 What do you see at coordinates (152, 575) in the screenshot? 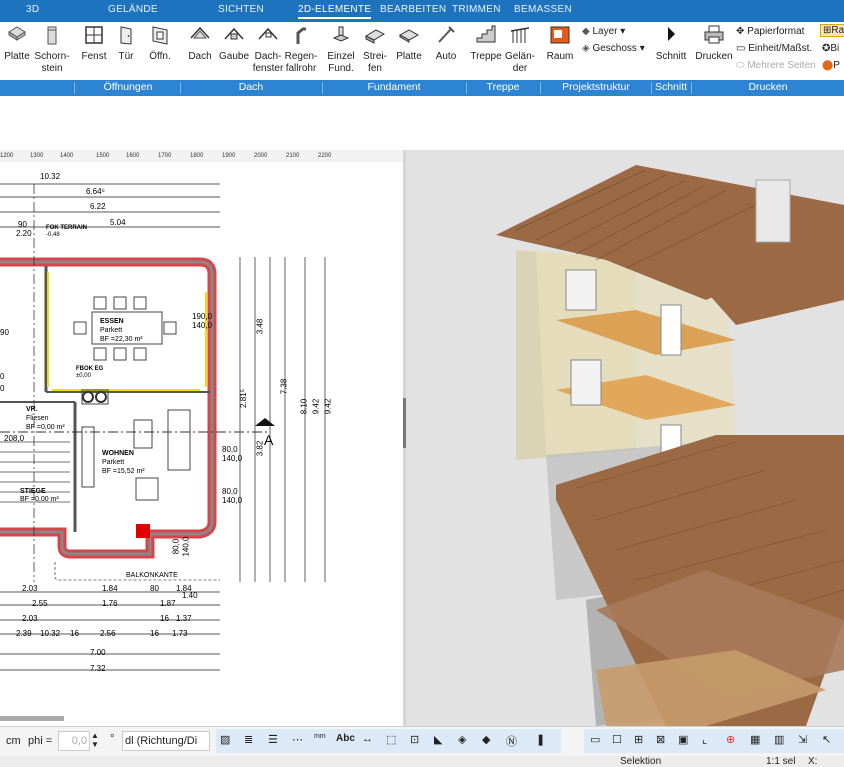
I see `balkonkante-label: BALKONKANTE` at bounding box center [152, 575].